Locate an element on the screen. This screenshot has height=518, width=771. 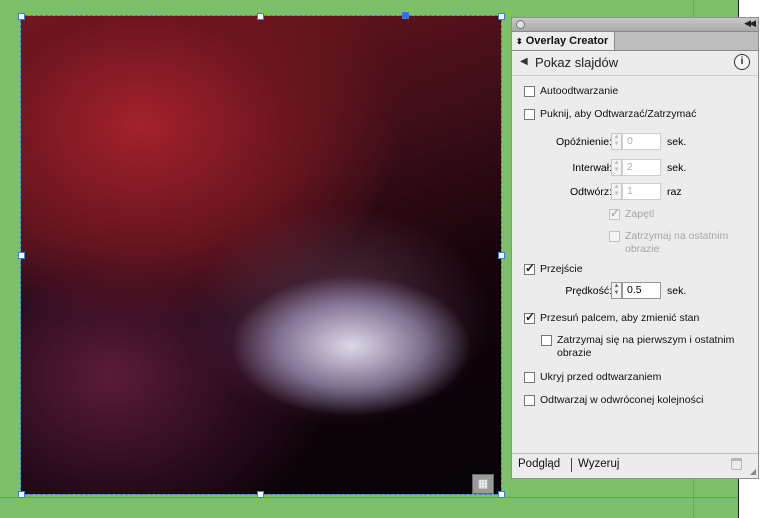
play-count-label: Odtwórz: is located at coordinates (590, 192).